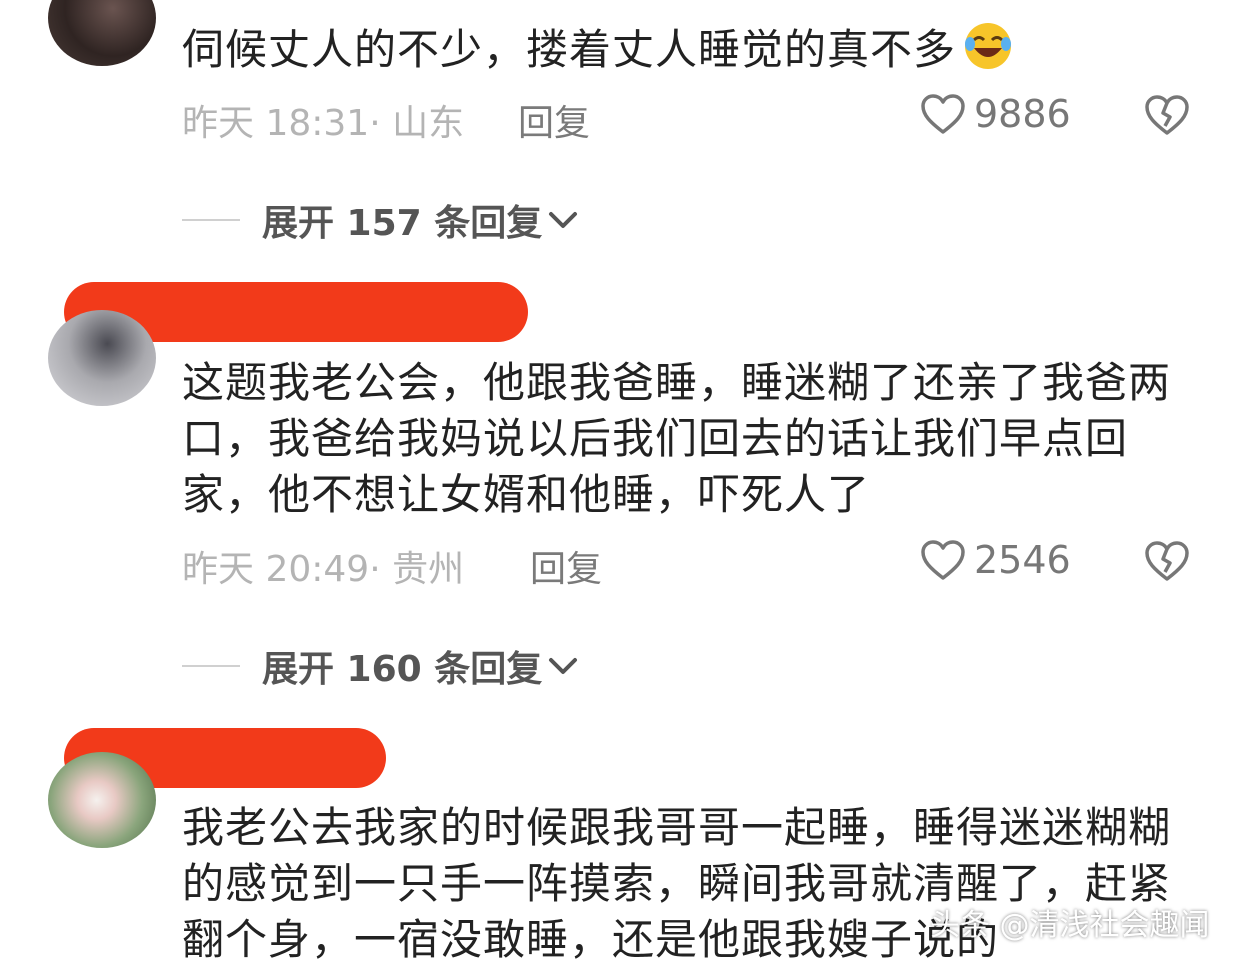  Describe the element at coordinates (323, 569) in the screenshot. I see `comment-meta: 昨天 20:49· 贵州` at that location.